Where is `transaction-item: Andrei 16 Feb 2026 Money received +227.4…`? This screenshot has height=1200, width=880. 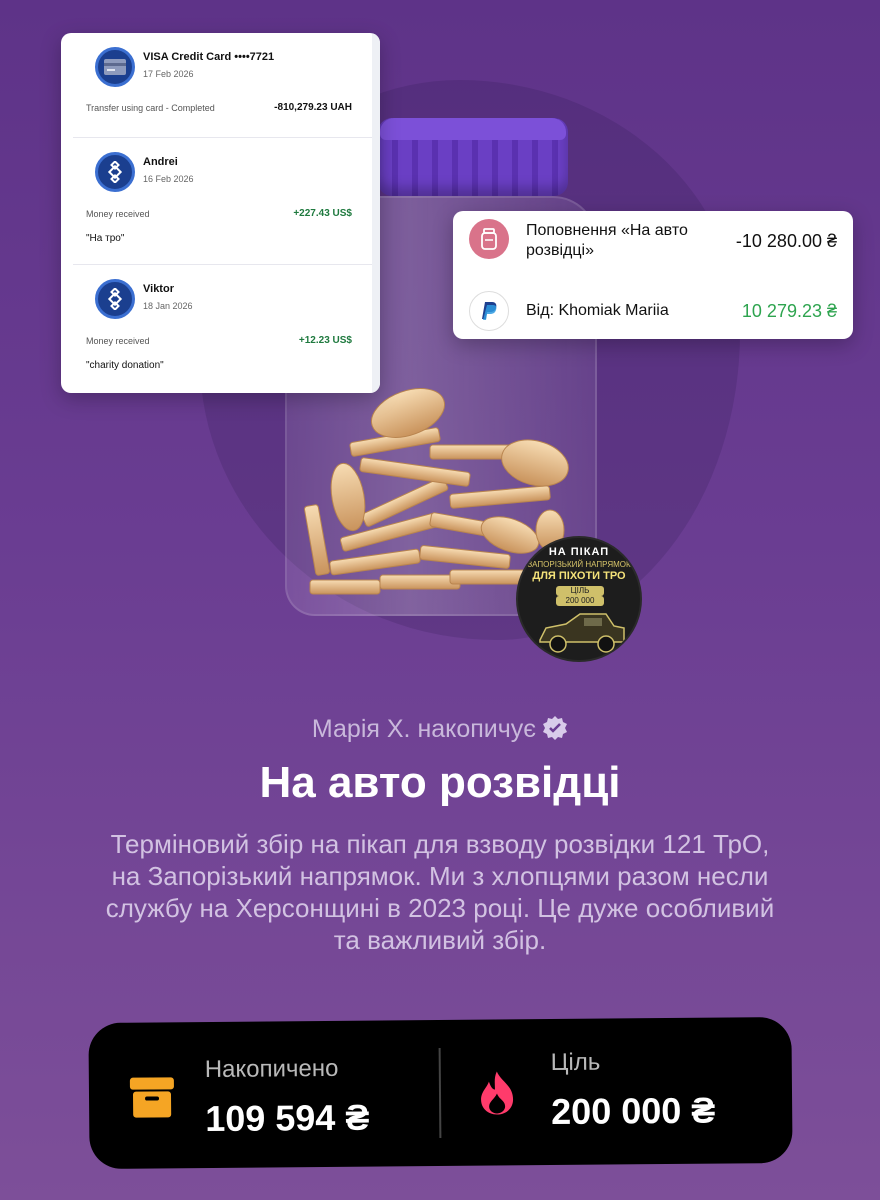
transaction-item: Andrei 16 Feb 2026 Money received +227.4… is located at coordinates (222, 201).